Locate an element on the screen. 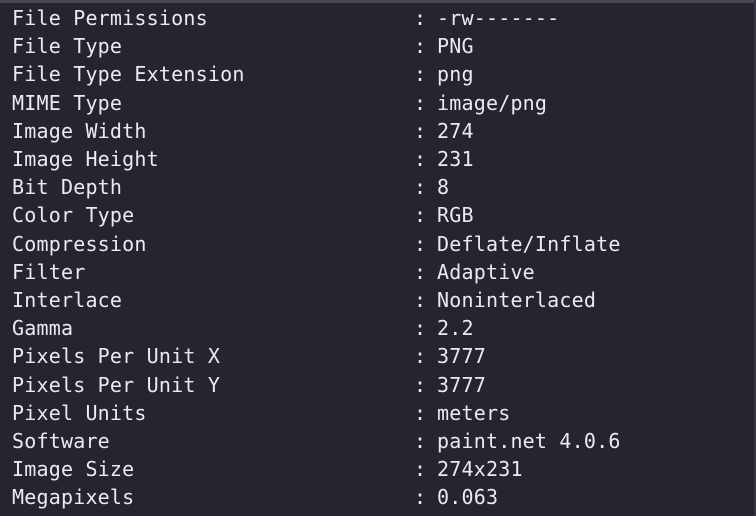  metadata-row: Image Size:274x231 is located at coordinates (382, 469).